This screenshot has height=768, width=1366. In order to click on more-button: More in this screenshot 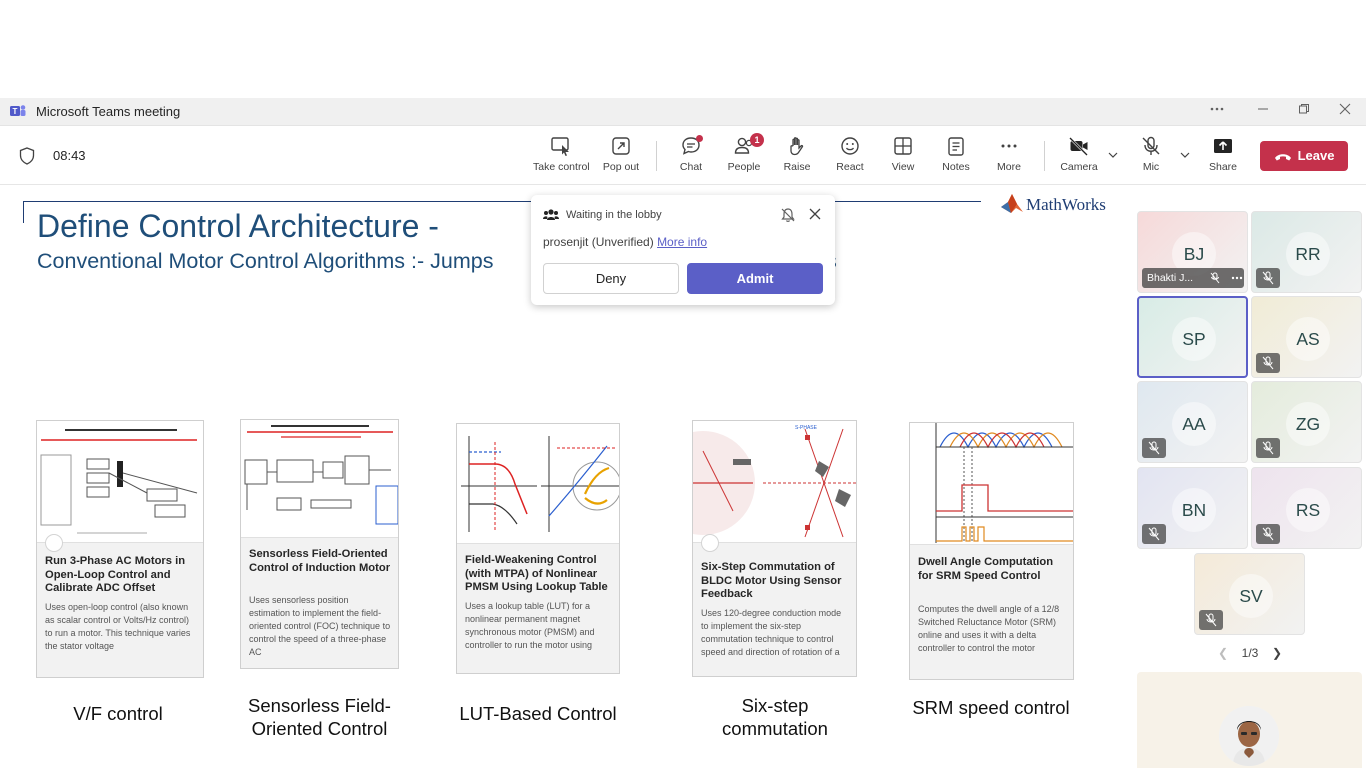, I will do `click(1009, 157)`.